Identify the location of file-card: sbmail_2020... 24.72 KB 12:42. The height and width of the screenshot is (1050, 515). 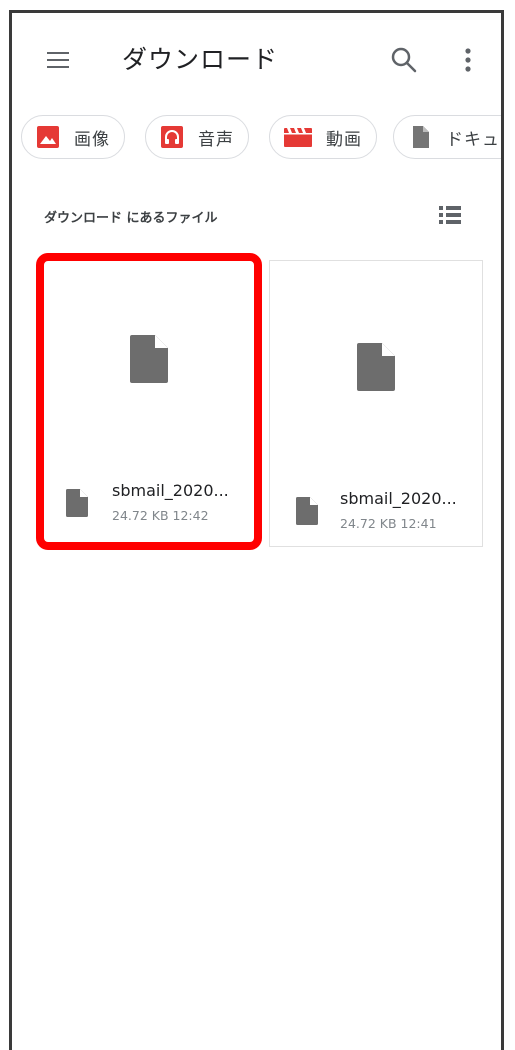
(149, 401).